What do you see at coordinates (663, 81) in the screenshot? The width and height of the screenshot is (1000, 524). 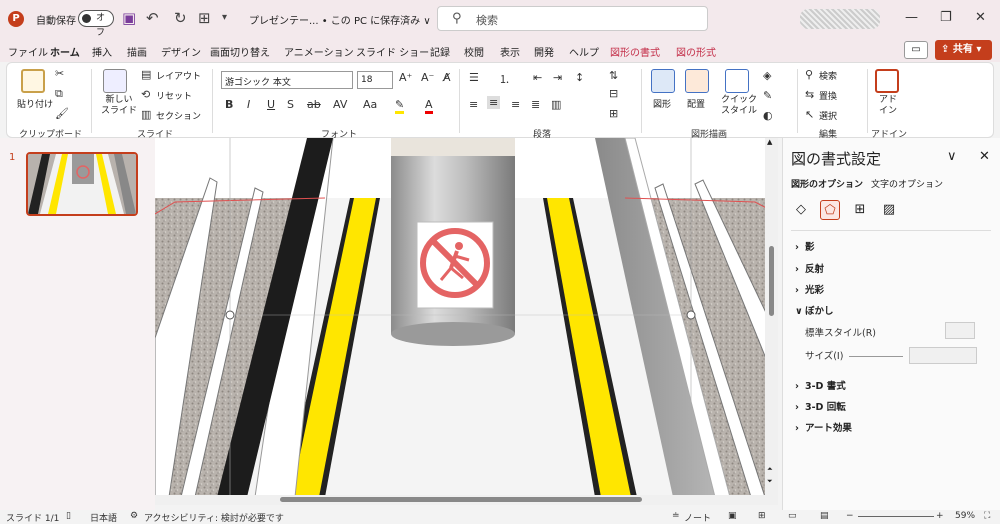 I see `shapes-icon` at bounding box center [663, 81].